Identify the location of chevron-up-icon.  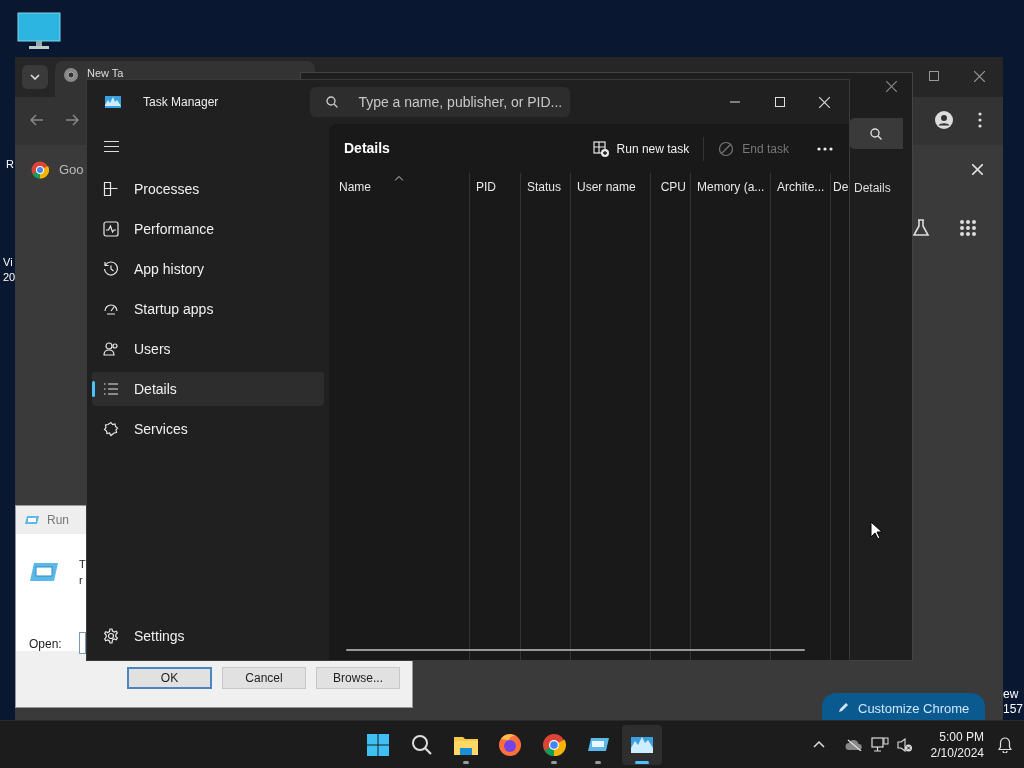
(818, 744).